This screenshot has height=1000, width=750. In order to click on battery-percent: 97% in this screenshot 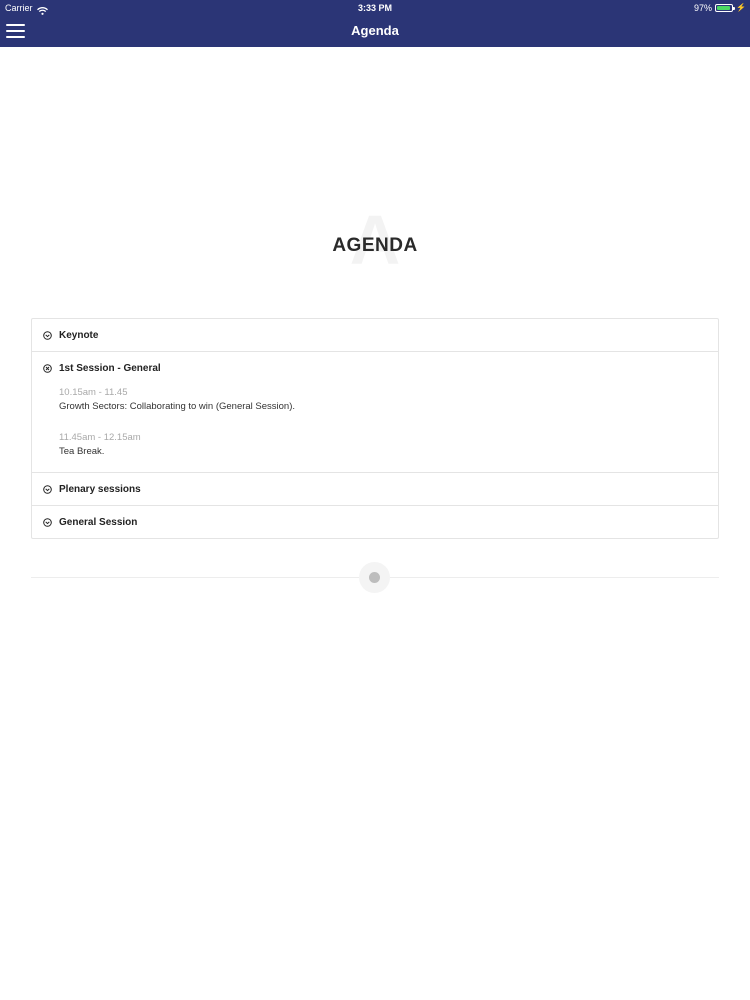, I will do `click(703, 8)`.